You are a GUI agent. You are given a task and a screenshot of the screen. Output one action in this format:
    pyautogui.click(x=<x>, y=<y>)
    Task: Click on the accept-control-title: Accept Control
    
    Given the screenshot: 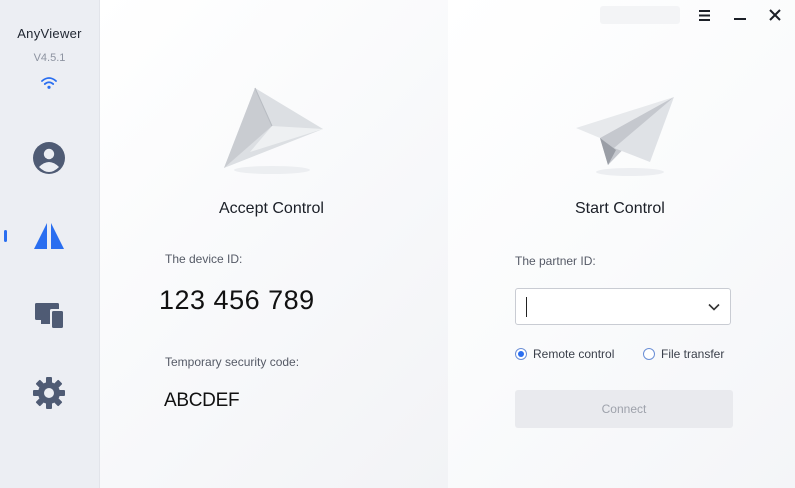 What is the action you would take?
    pyautogui.click(x=271, y=208)
    